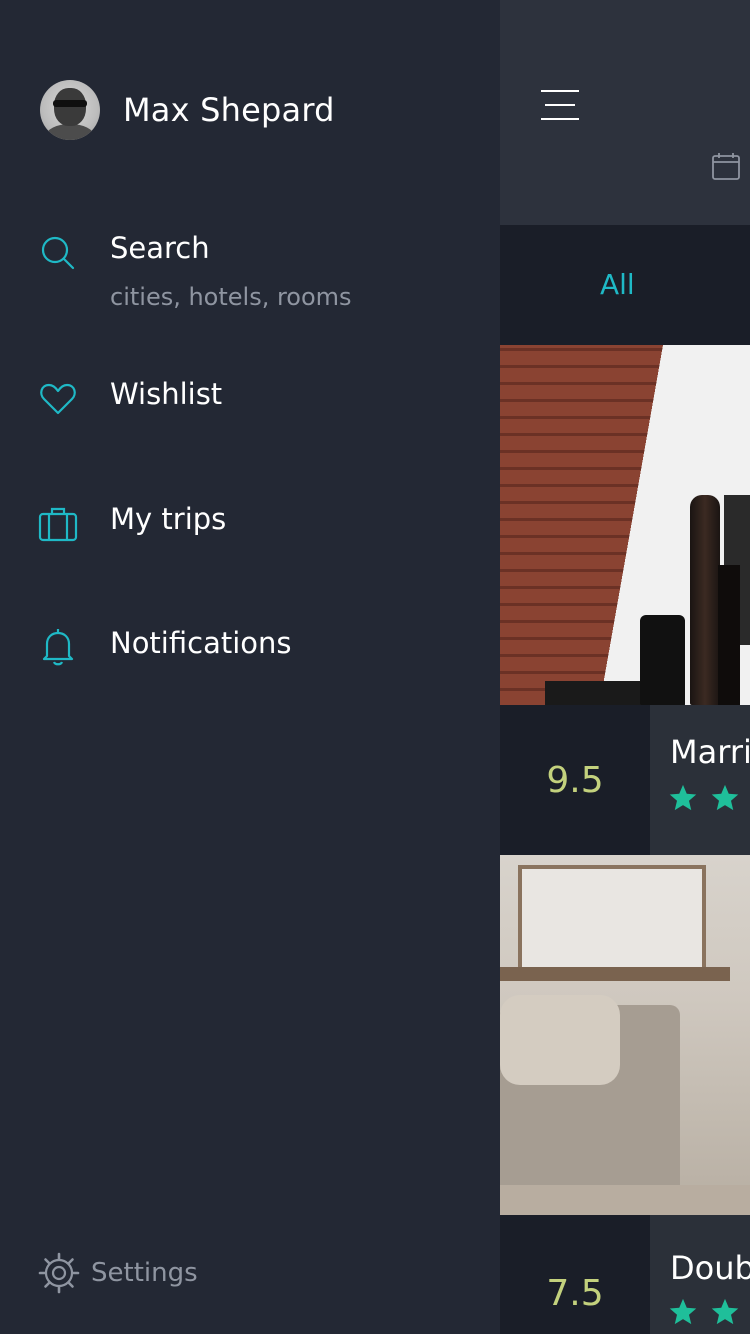 The width and height of the screenshot is (750, 1334). I want to click on hotel-rating-box: 9.5, so click(575, 780).